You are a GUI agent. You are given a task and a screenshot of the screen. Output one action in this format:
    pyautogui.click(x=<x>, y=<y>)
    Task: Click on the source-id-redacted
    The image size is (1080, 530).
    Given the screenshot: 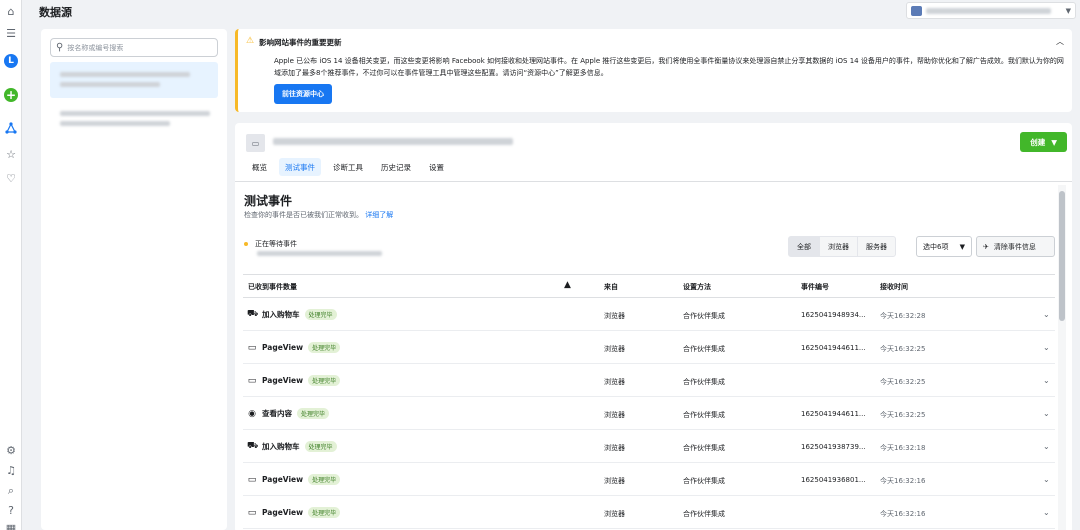 What is the action you would take?
    pyautogui.click(x=115, y=123)
    